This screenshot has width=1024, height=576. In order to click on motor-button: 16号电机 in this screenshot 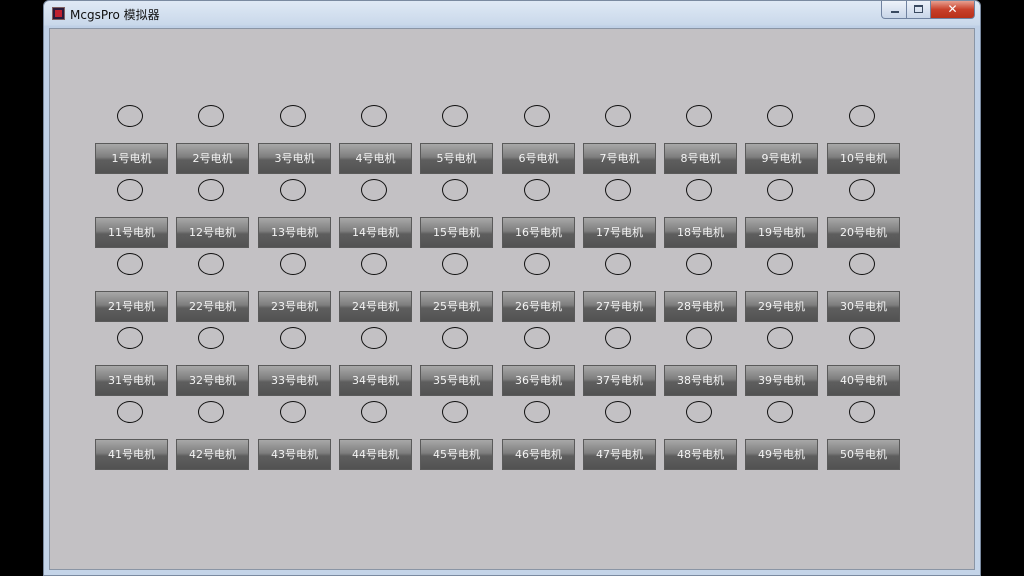, I will do `click(538, 232)`.